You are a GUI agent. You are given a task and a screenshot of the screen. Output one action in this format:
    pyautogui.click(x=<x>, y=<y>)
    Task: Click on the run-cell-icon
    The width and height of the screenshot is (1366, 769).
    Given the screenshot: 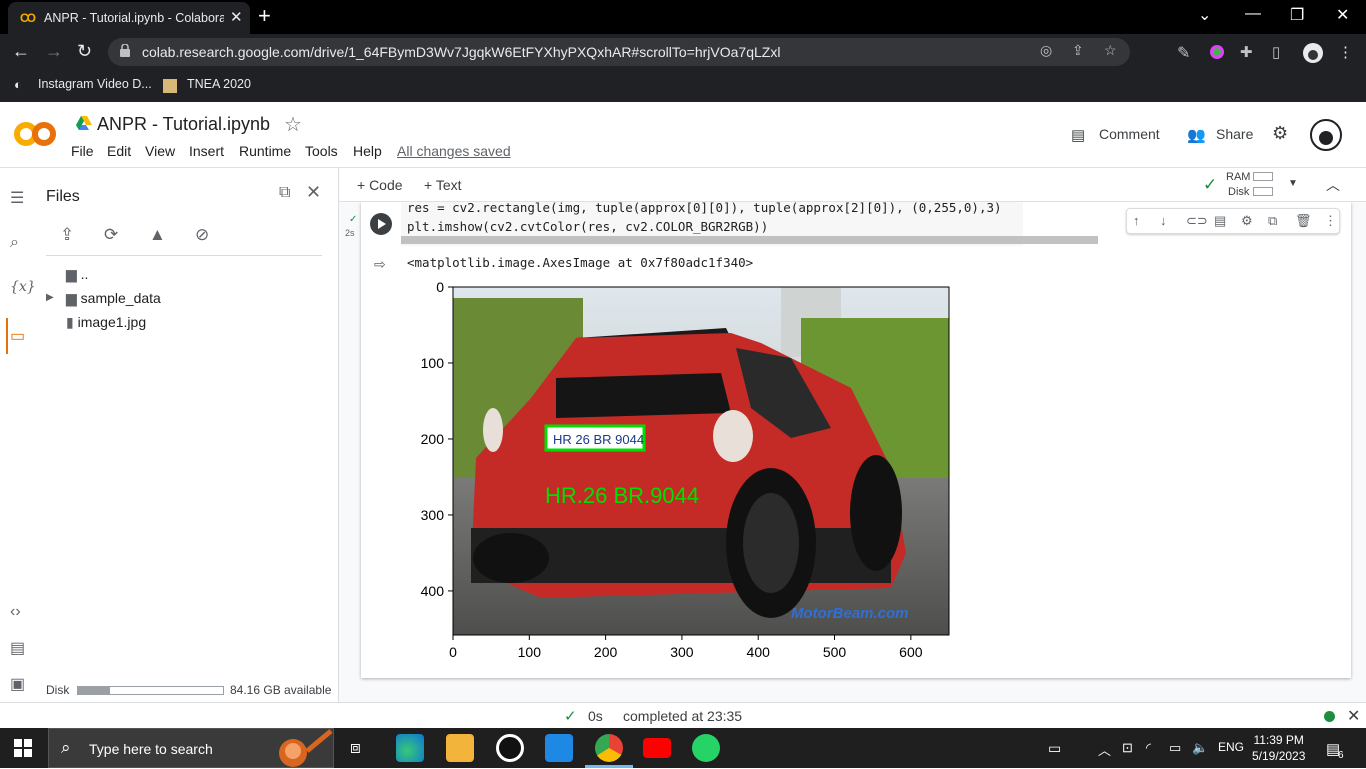 What is the action you would take?
    pyautogui.click(x=381, y=224)
    